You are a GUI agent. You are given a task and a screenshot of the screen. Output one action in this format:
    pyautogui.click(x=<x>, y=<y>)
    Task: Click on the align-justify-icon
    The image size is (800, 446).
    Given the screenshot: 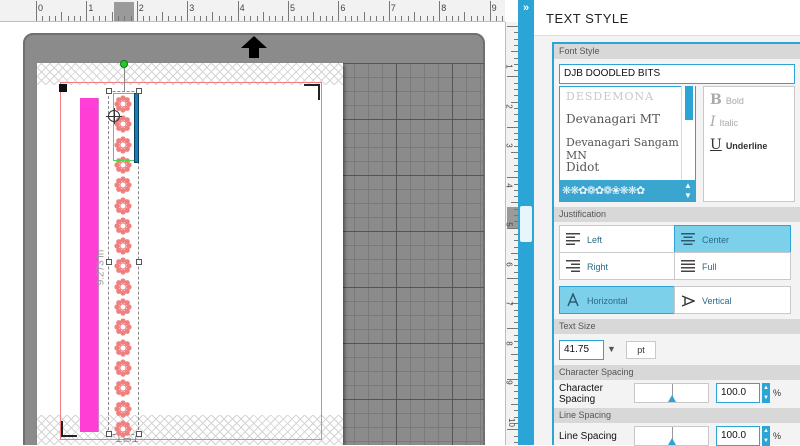 What is the action you would take?
    pyautogui.click(x=688, y=266)
    